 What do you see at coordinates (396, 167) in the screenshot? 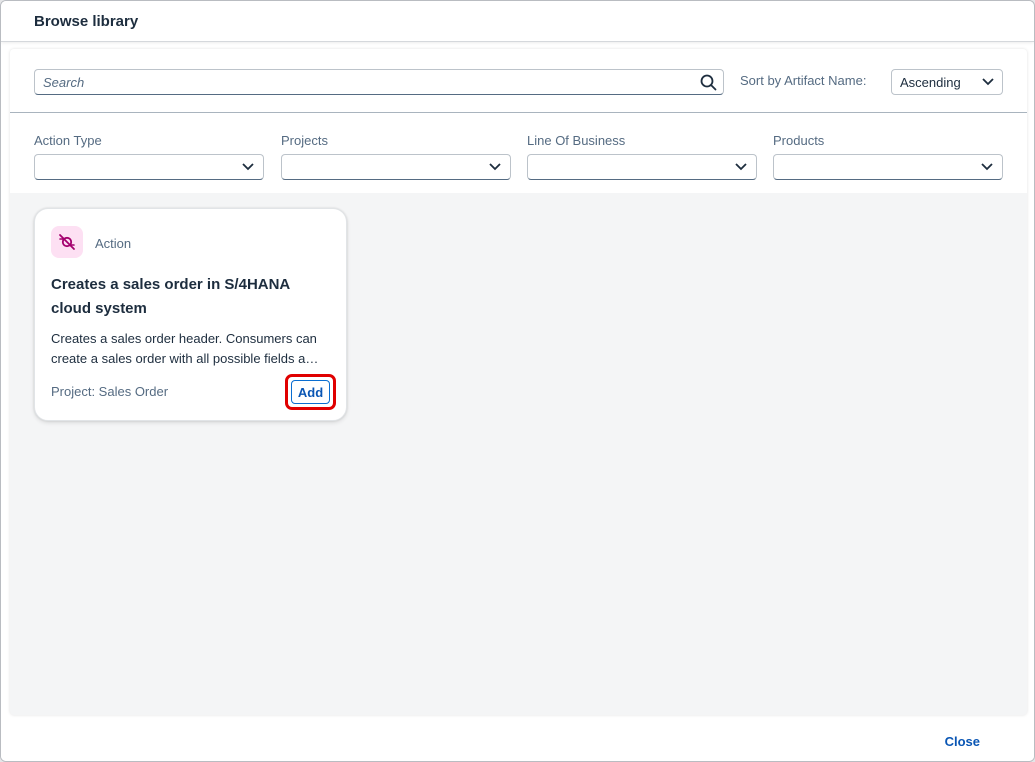
I see `projects-select` at bounding box center [396, 167].